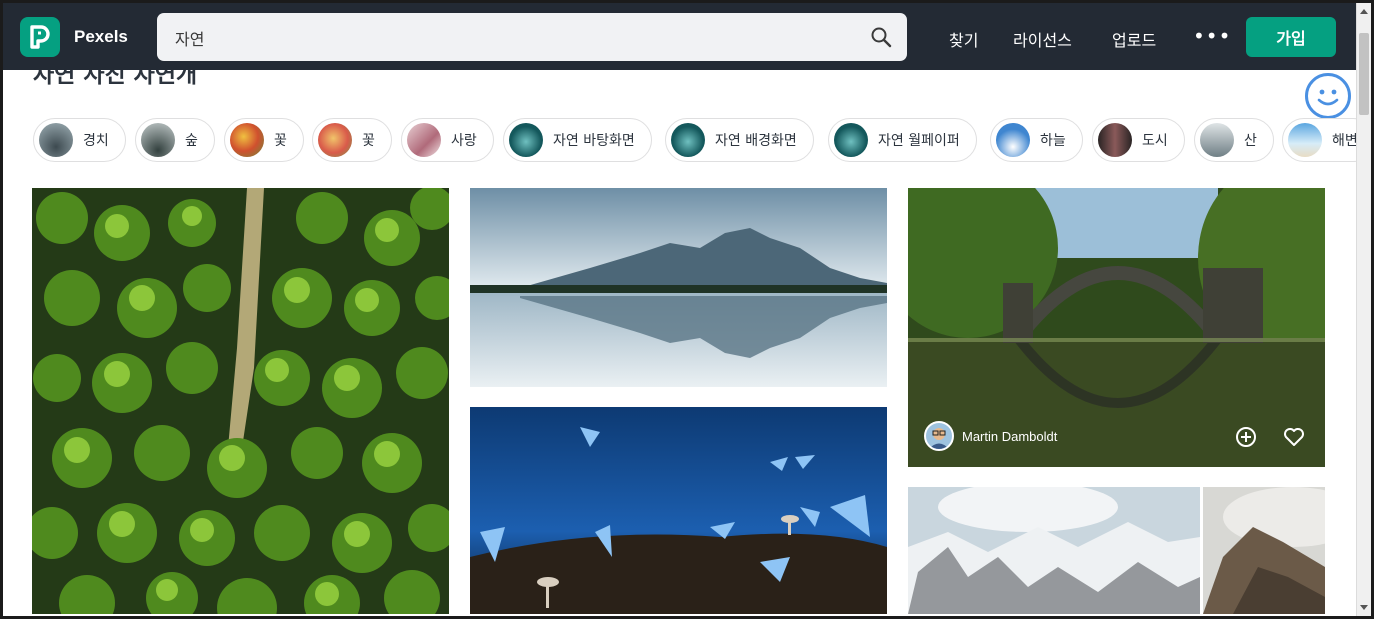 This screenshot has width=1374, height=619. Describe the element at coordinates (594, 141) in the screenshot. I see `chip-label: 자연 바탕화면` at that location.